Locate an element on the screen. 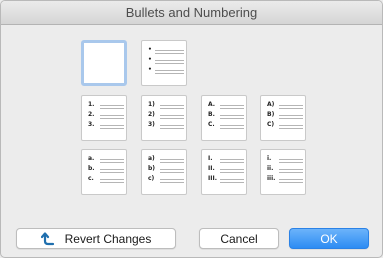 The image size is (383, 258). list-marker: II. is located at coordinates (211, 168).